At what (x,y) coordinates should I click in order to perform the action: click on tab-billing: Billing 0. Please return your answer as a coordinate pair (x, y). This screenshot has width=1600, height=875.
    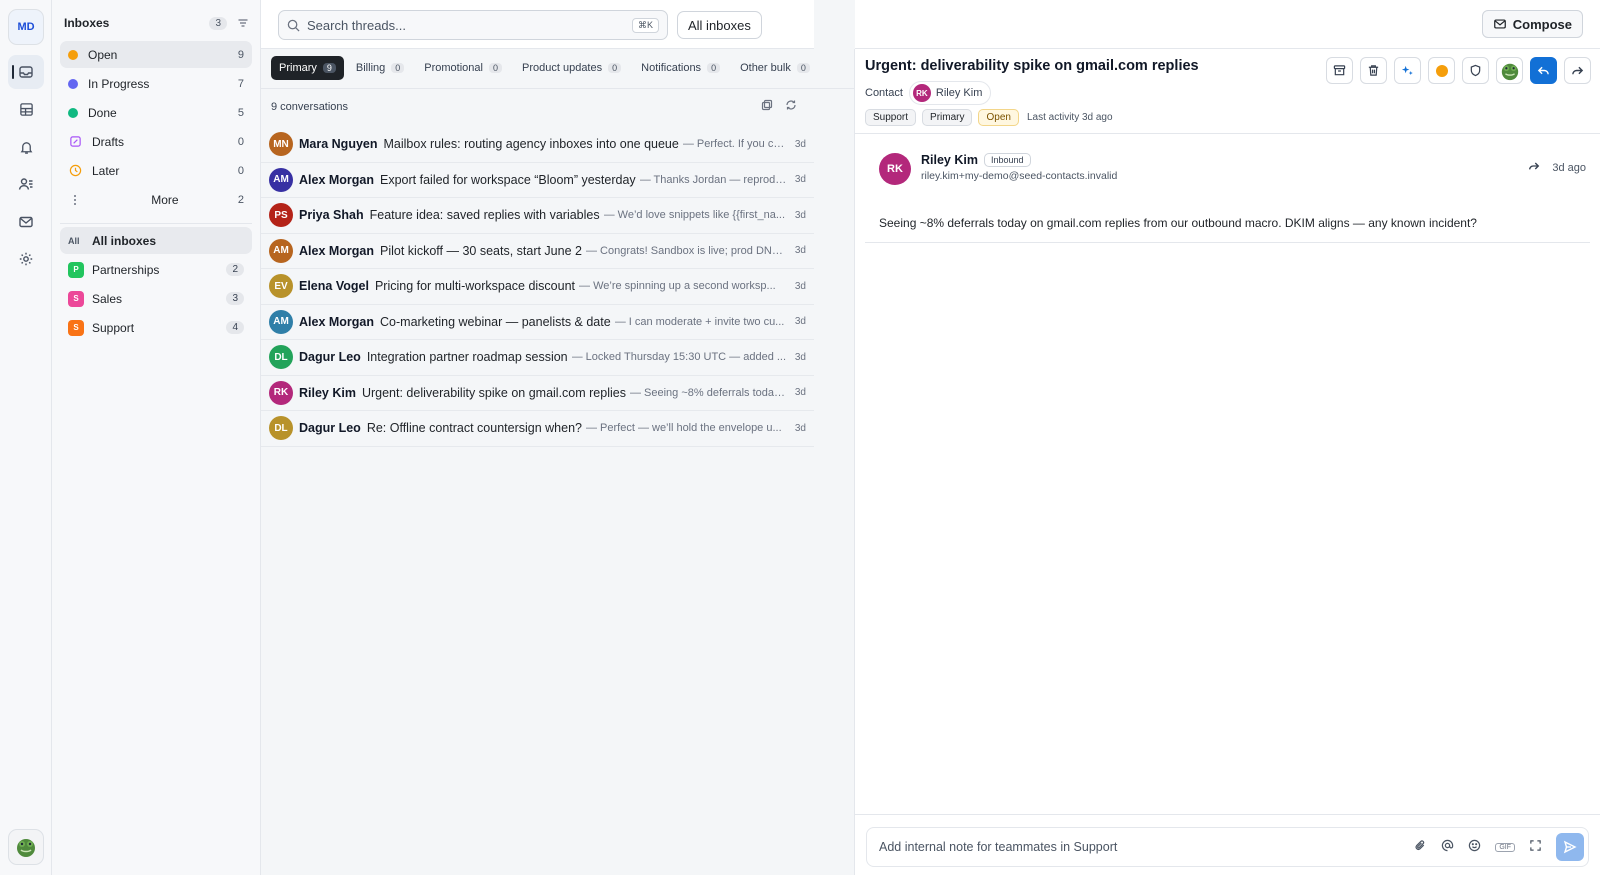
    Looking at the image, I should click on (380, 68).